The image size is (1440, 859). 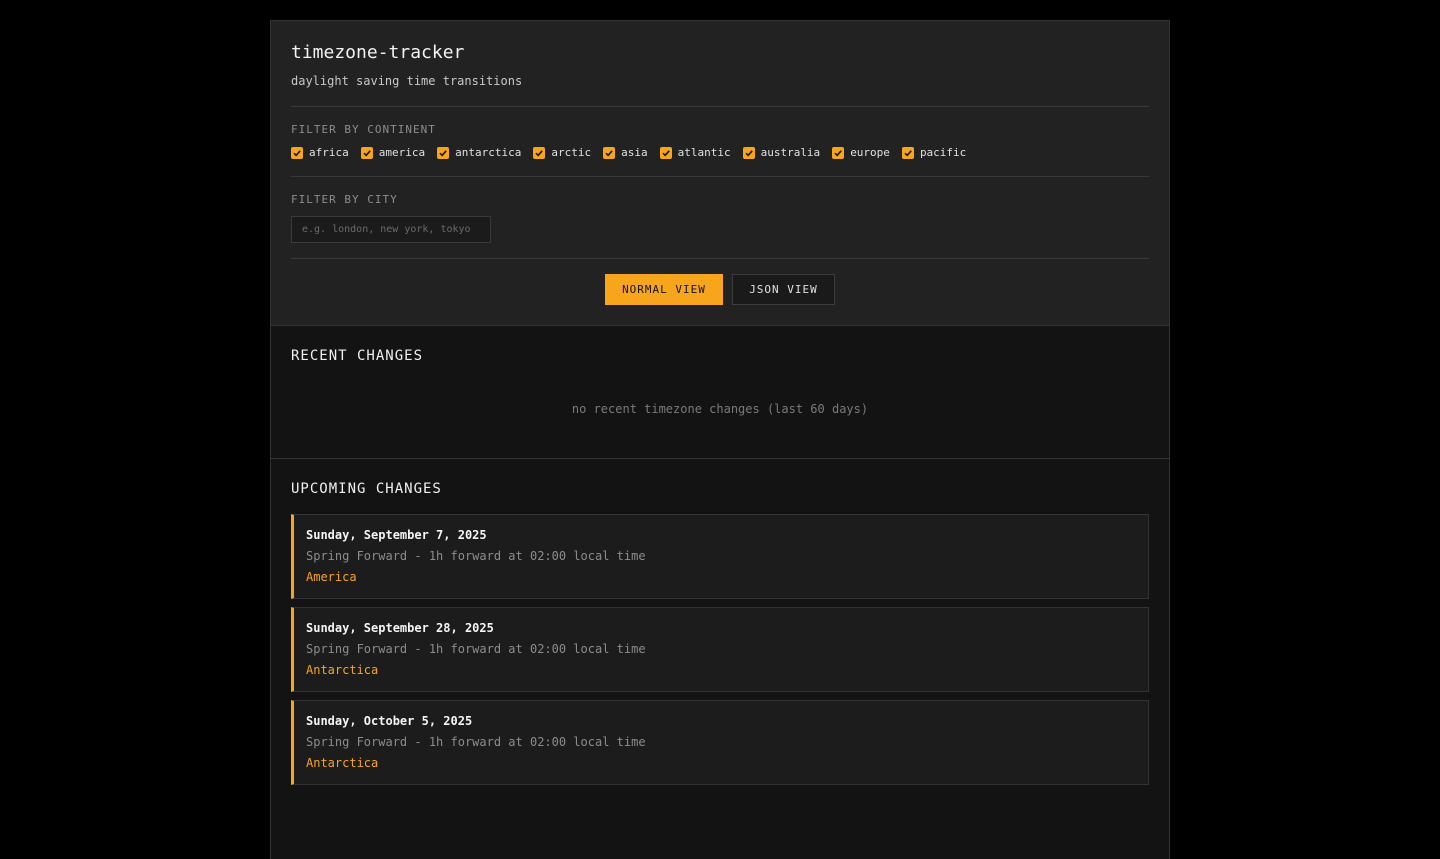 I want to click on normal-view-button: NORMAL VIEW, so click(x=664, y=289).